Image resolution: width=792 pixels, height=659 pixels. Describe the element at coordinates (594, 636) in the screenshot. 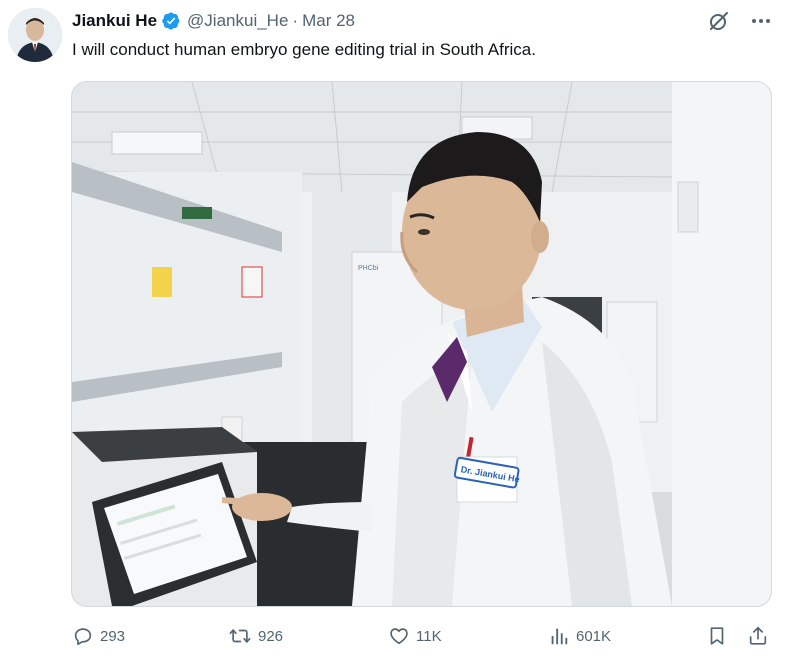

I see `views-count: 601K` at that location.